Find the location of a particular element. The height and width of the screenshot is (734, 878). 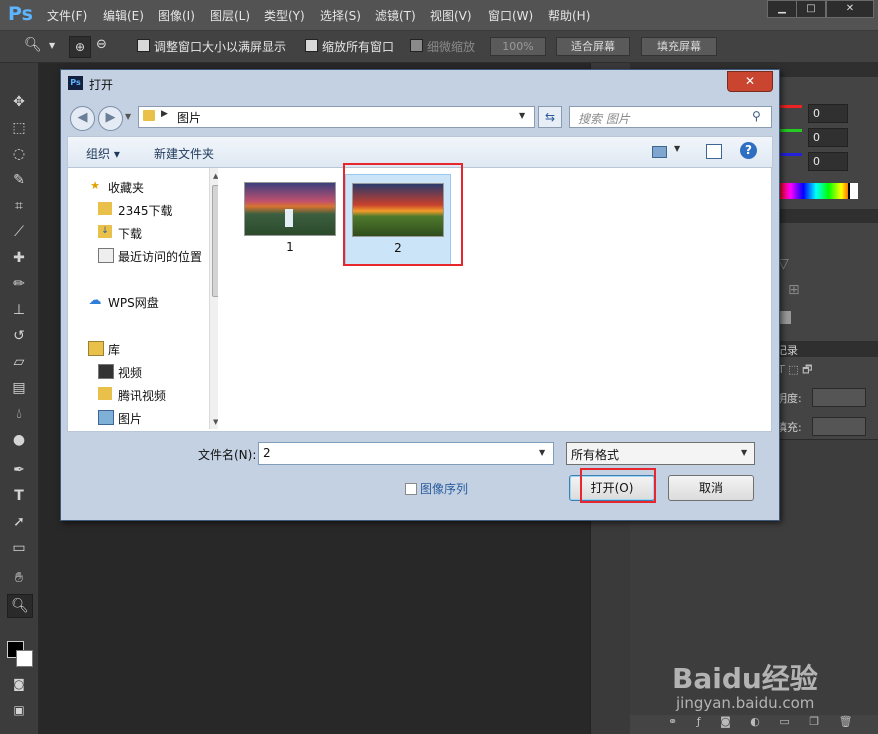

nav-videos: 视频 is located at coordinates (134, 372).